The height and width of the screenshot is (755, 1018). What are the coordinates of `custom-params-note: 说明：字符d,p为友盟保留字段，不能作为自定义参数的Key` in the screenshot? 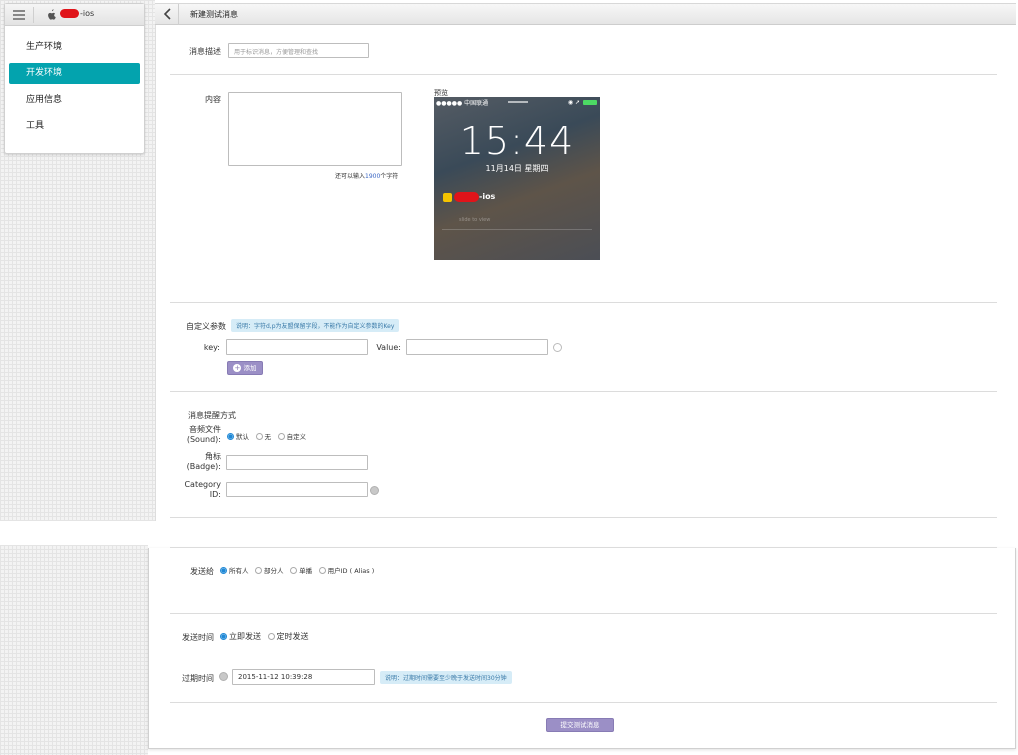 It's located at (315, 325).